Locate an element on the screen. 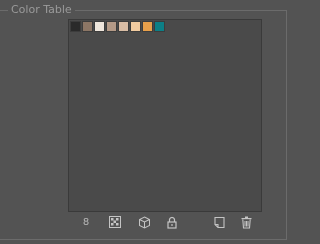 The width and height of the screenshot is (320, 244). color-table-toolbar: 8 is located at coordinates (149, 223).